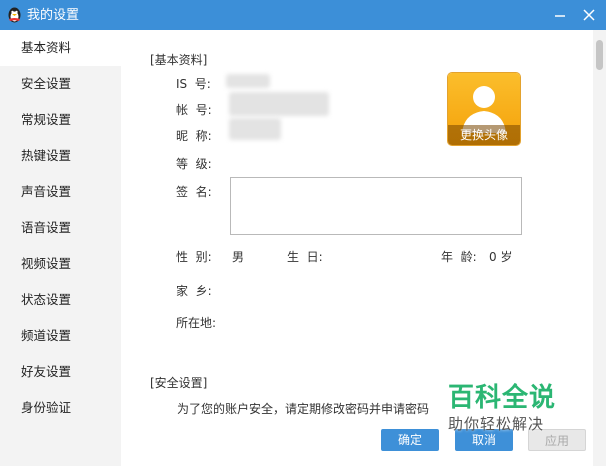 The image size is (606, 466). What do you see at coordinates (194, 192) in the screenshot?
I see `signature-label: 签 名:` at bounding box center [194, 192].